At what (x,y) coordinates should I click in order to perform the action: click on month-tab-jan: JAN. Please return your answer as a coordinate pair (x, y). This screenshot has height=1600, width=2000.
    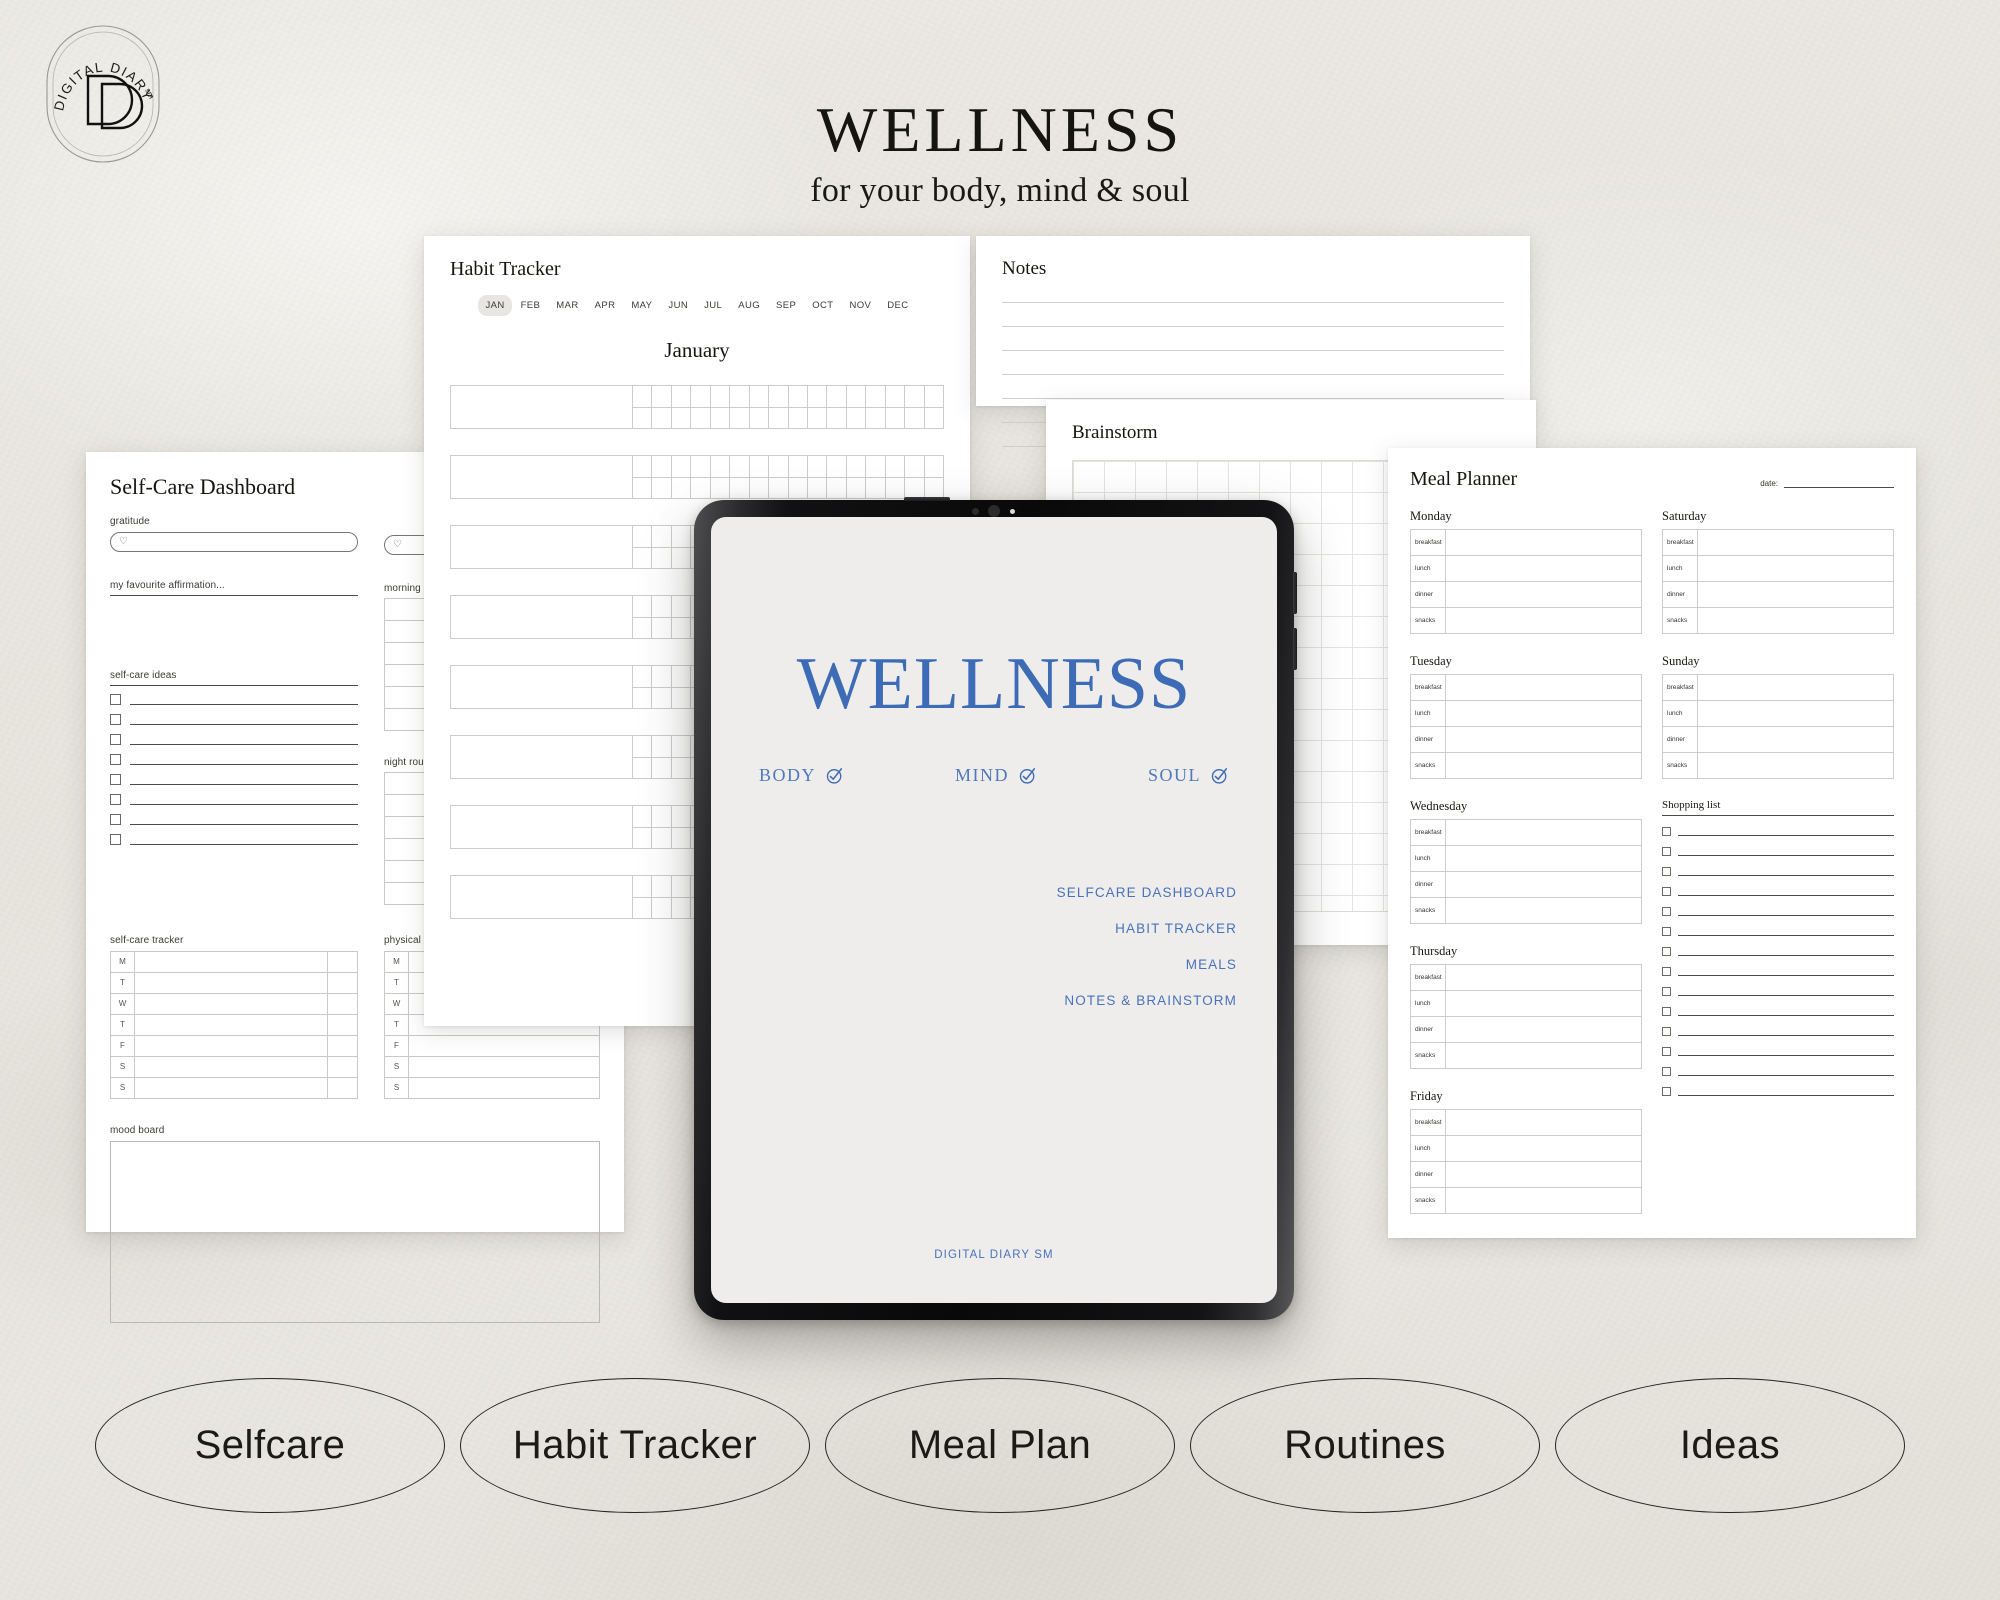
    Looking at the image, I should click on (495, 305).